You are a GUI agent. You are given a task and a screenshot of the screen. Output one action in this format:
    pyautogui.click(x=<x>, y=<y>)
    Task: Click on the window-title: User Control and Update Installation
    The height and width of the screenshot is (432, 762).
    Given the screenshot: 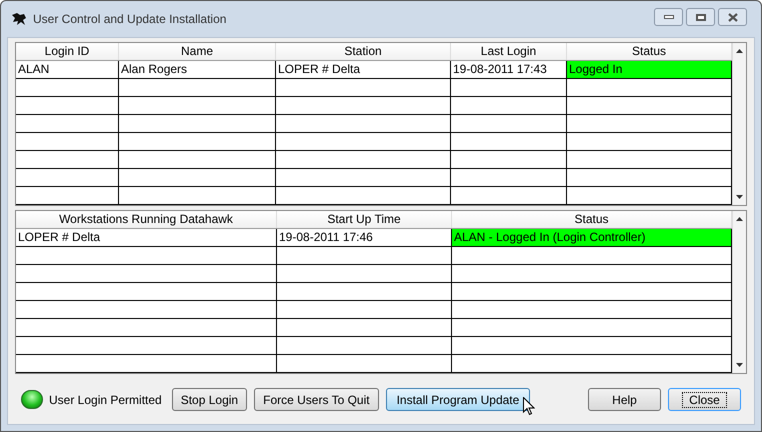 What is the action you would take?
    pyautogui.click(x=129, y=19)
    